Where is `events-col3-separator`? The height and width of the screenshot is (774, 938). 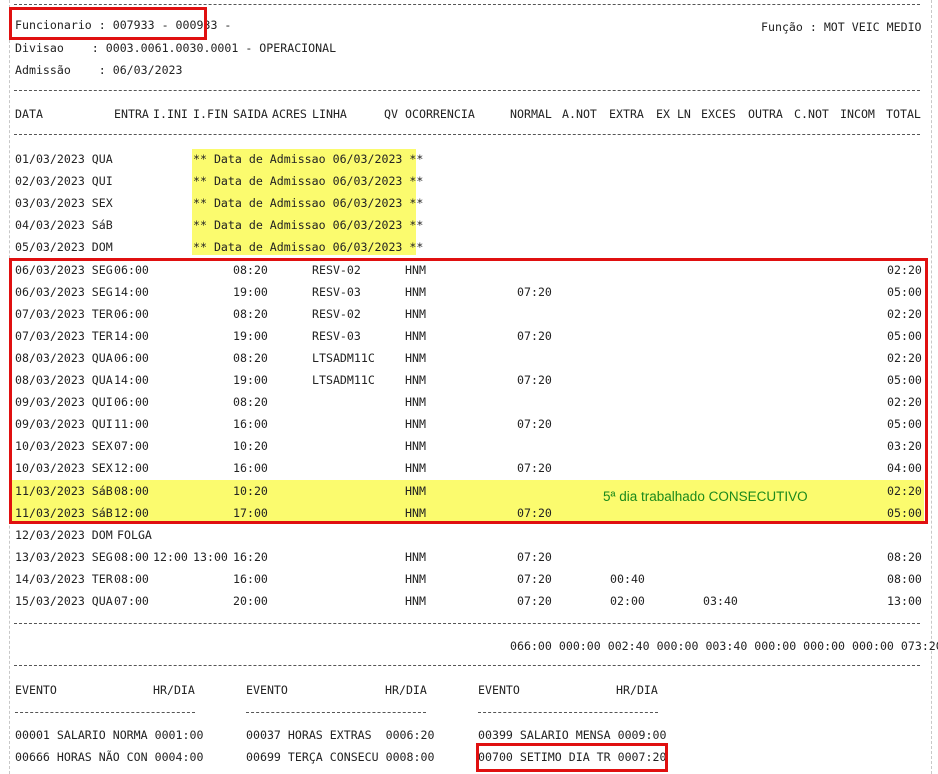
events-col3-separator is located at coordinates (568, 712).